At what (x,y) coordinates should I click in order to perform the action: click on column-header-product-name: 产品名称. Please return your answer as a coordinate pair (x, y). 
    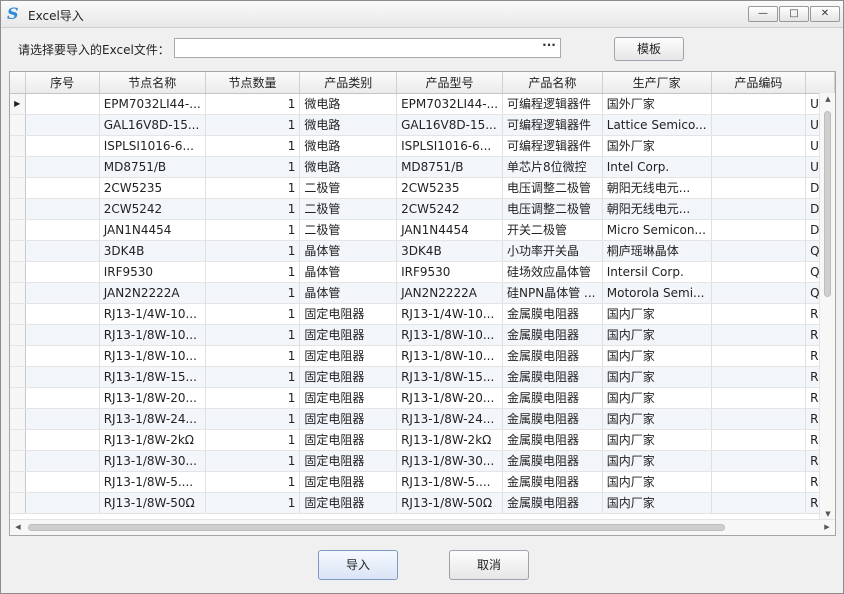
    Looking at the image, I should click on (552, 83).